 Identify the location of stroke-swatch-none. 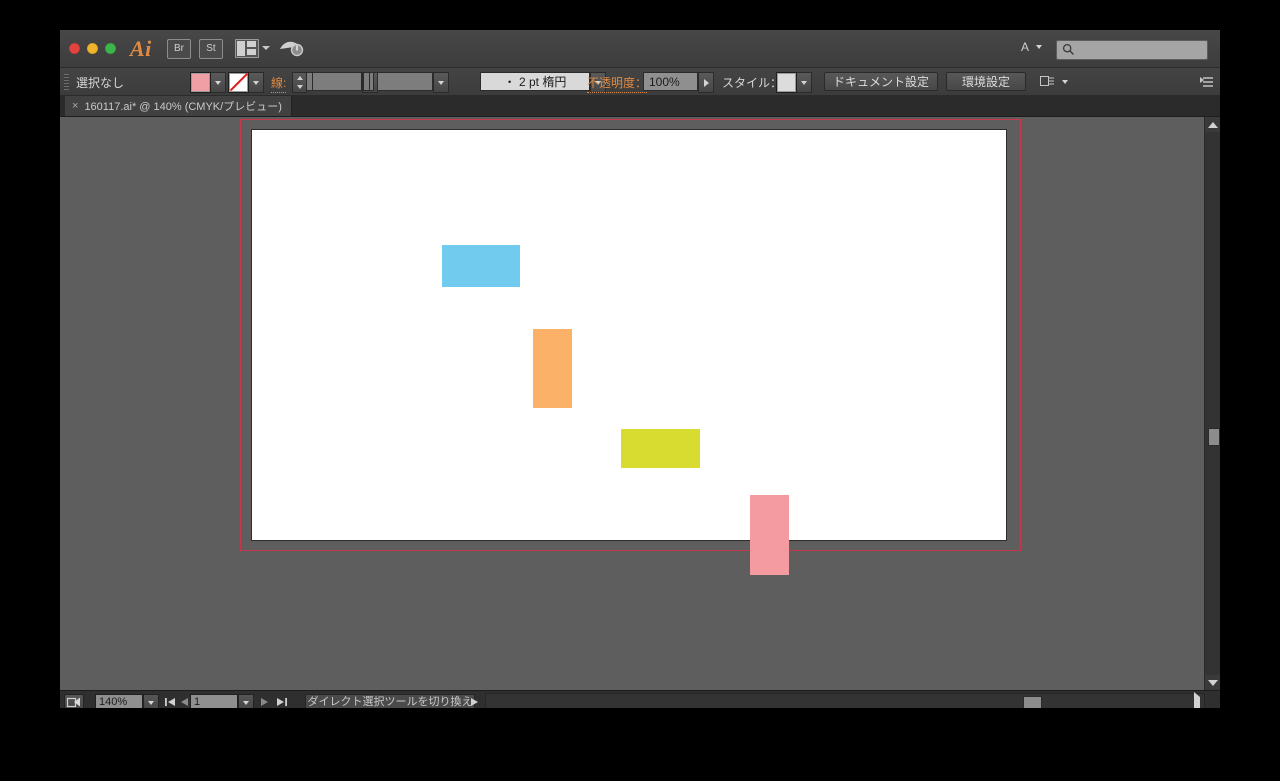
(238, 82).